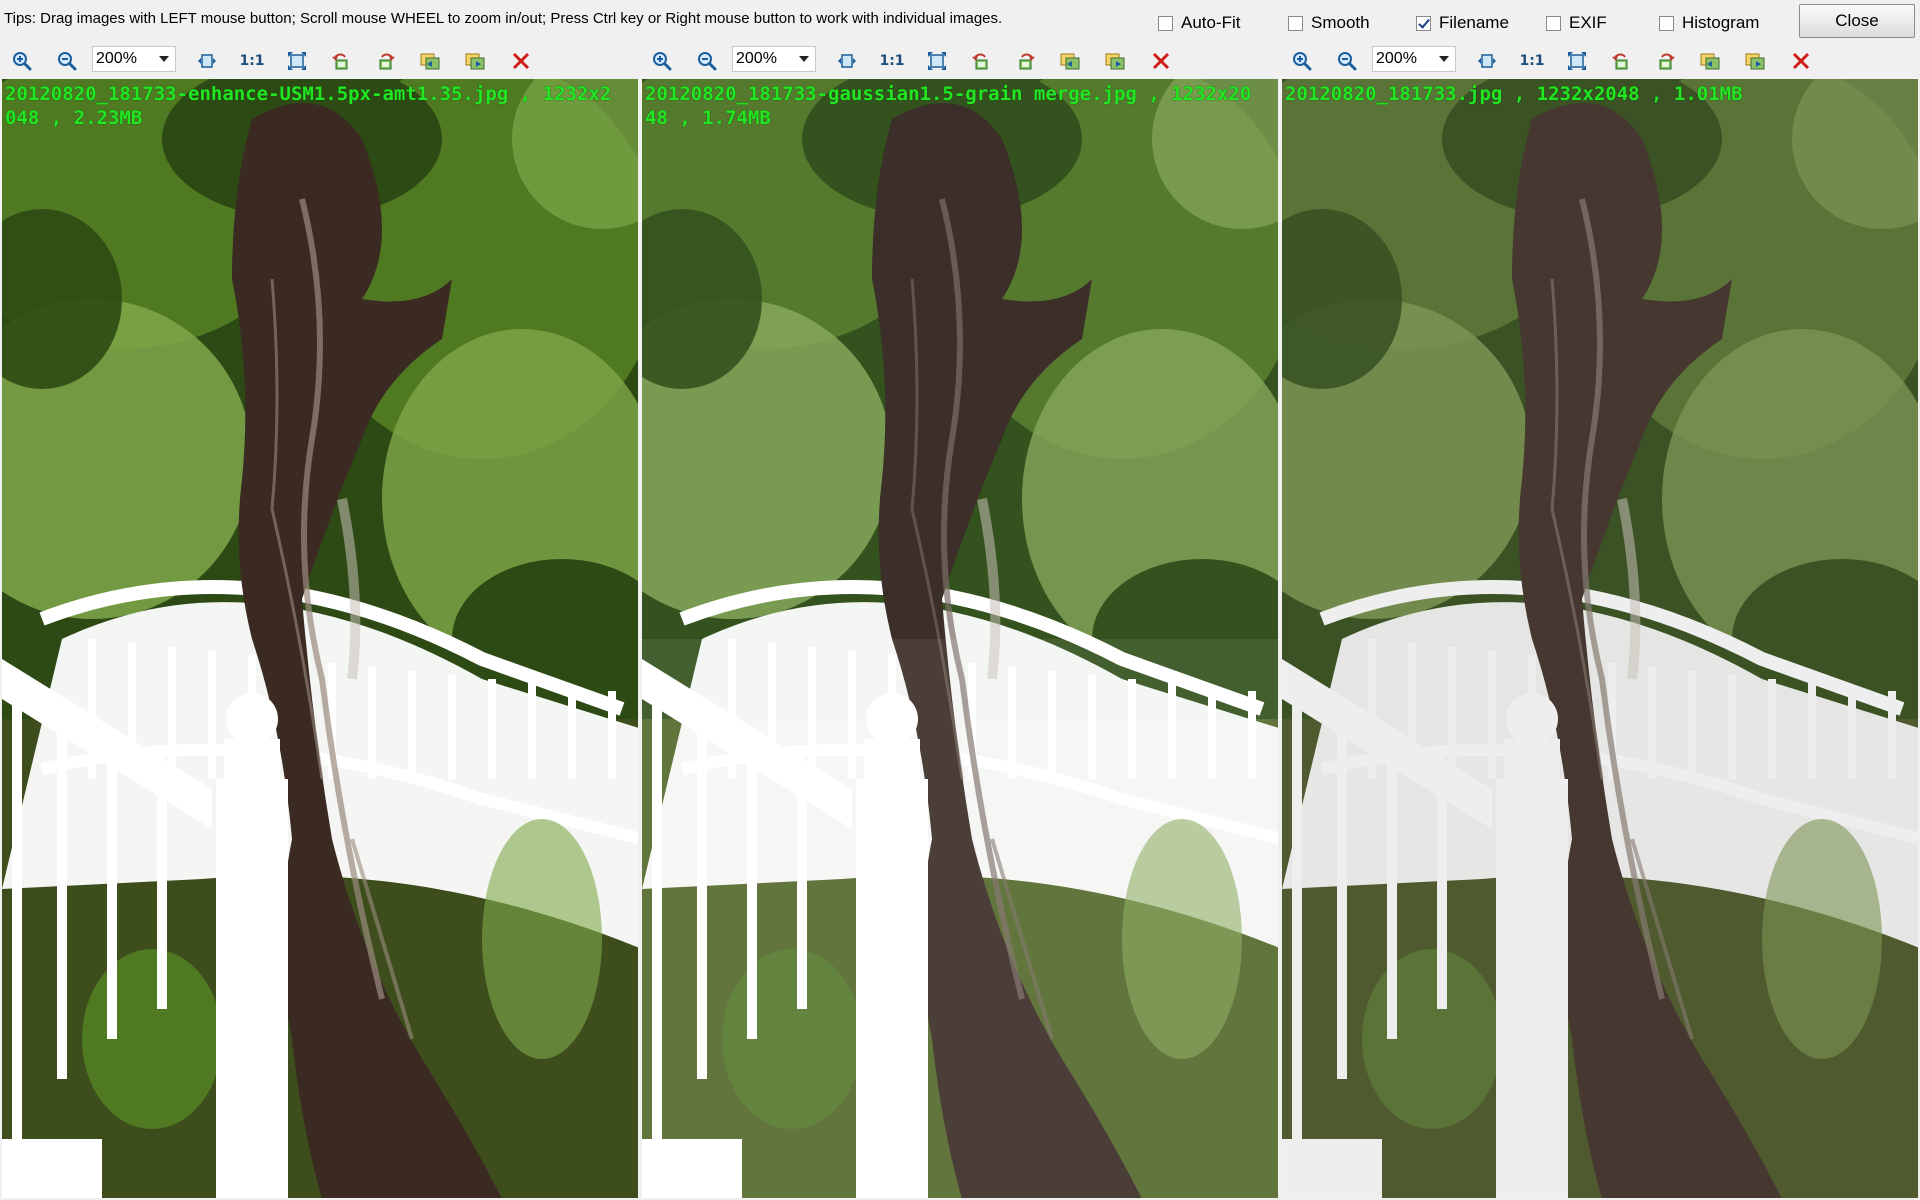 Image resolution: width=1920 pixels, height=1200 pixels. What do you see at coordinates (1295, 23) in the screenshot?
I see `smooth-checkbox-box` at bounding box center [1295, 23].